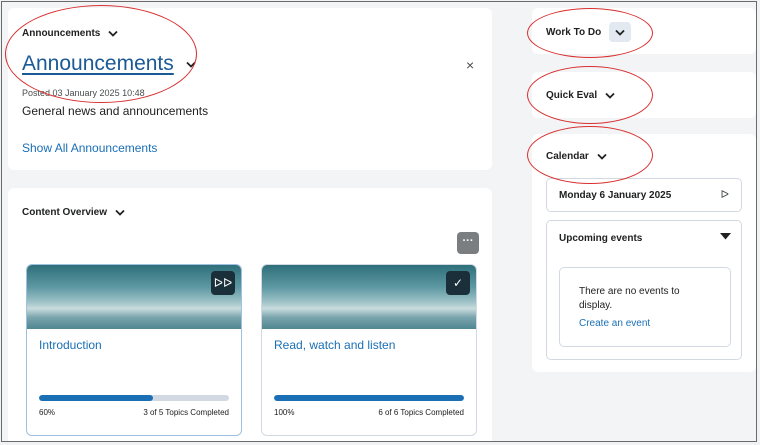 This screenshot has height=445, width=760. What do you see at coordinates (83, 93) in the screenshot?
I see `announcement-posted-date: Posted 03 January 2025 10:48` at bounding box center [83, 93].